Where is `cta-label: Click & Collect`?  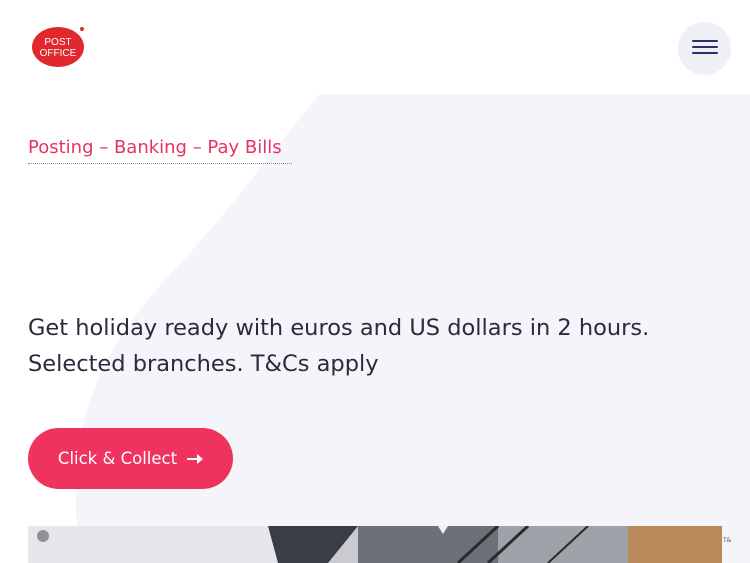 cta-label: Click & Collect is located at coordinates (117, 458).